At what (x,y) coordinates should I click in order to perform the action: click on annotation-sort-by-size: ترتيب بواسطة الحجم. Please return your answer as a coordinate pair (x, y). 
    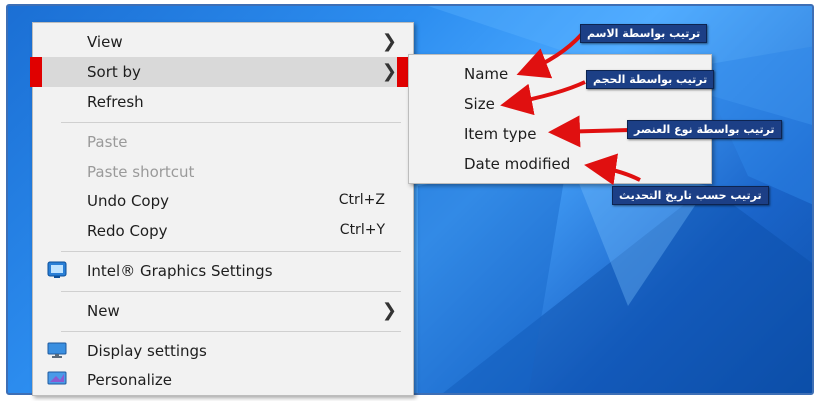
    Looking at the image, I should click on (650, 79).